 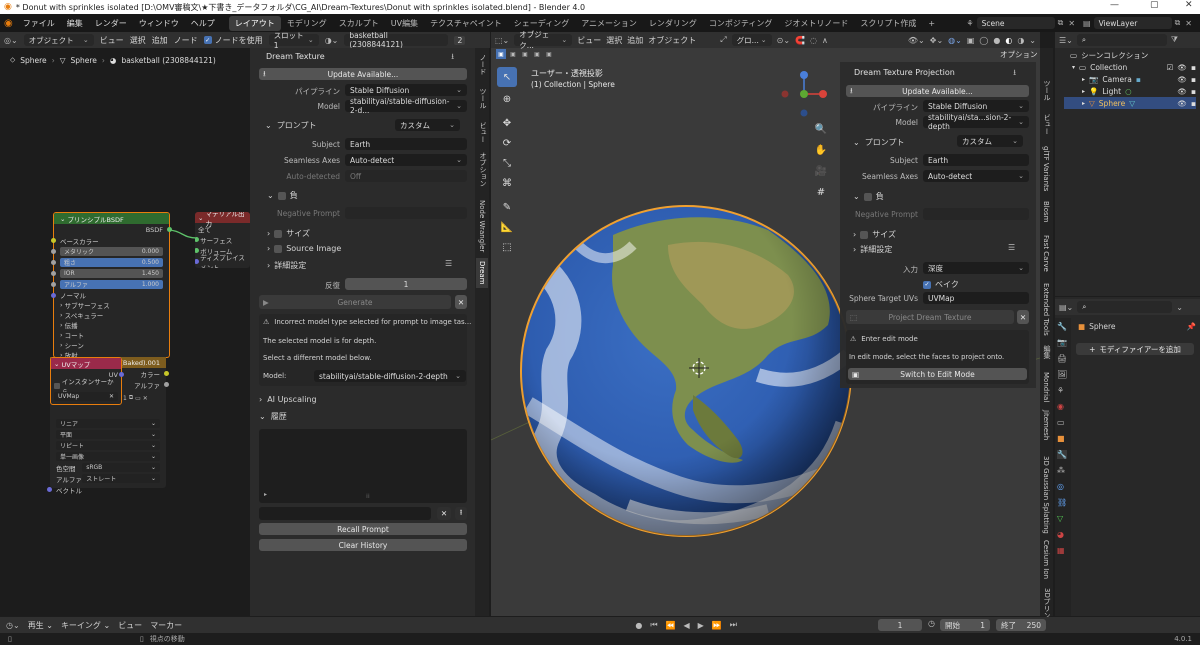 What do you see at coordinates (1023, 317) in the screenshot?
I see `cancel-project-button: ✕` at bounding box center [1023, 317].